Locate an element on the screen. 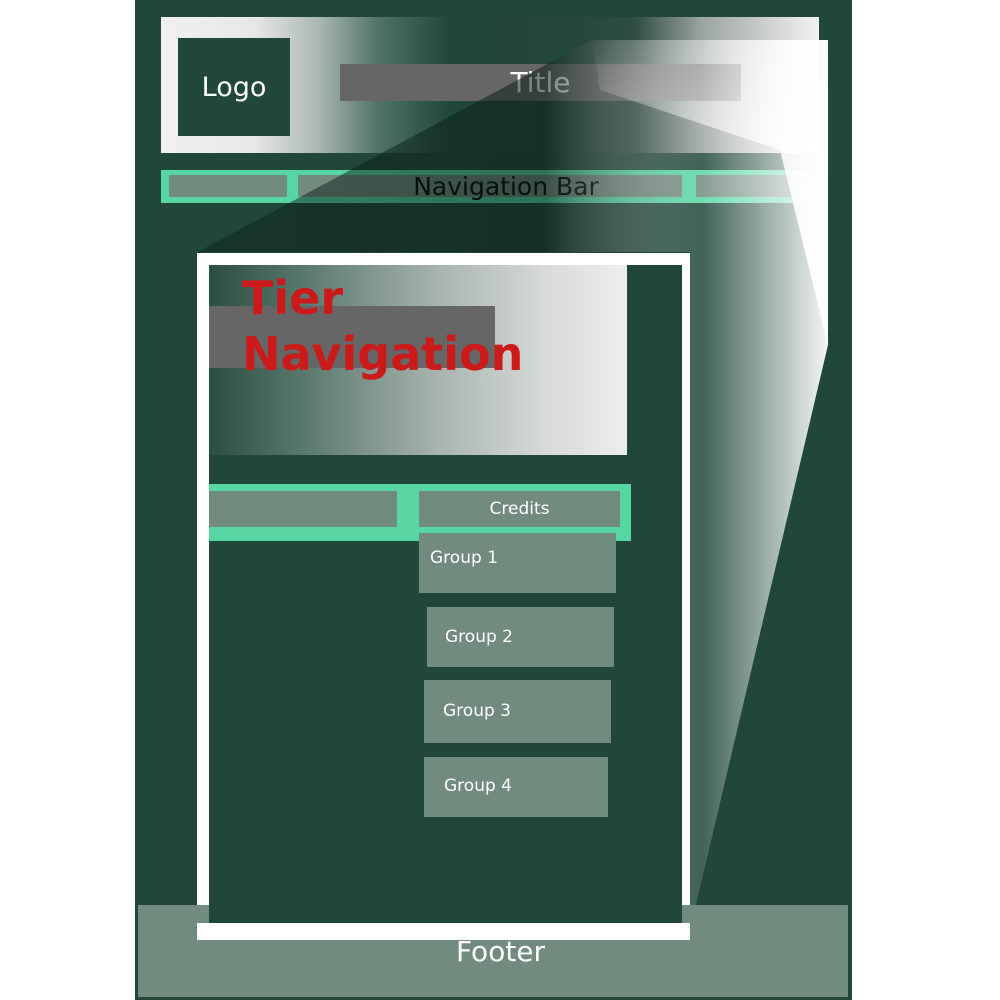 The width and height of the screenshot is (1000, 1000). credits-label: Credits is located at coordinates (519, 509).